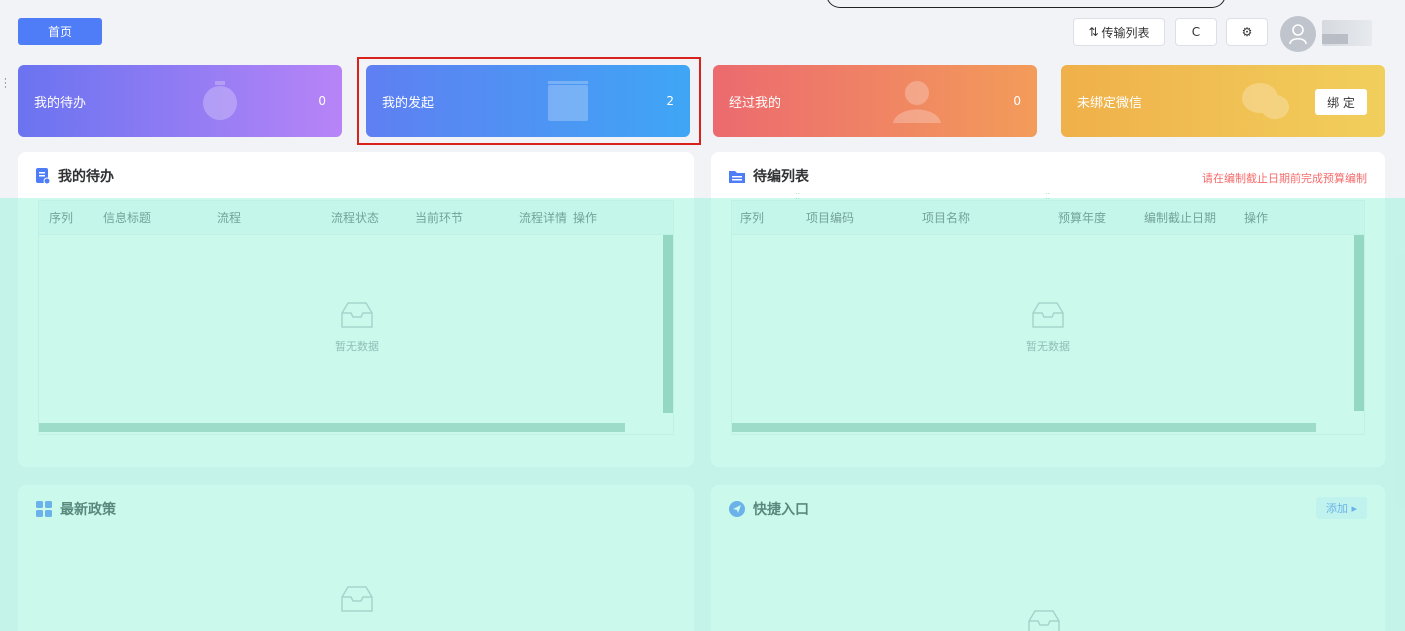 The image size is (1405, 631). I want to click on timer-icon, so click(220, 100).